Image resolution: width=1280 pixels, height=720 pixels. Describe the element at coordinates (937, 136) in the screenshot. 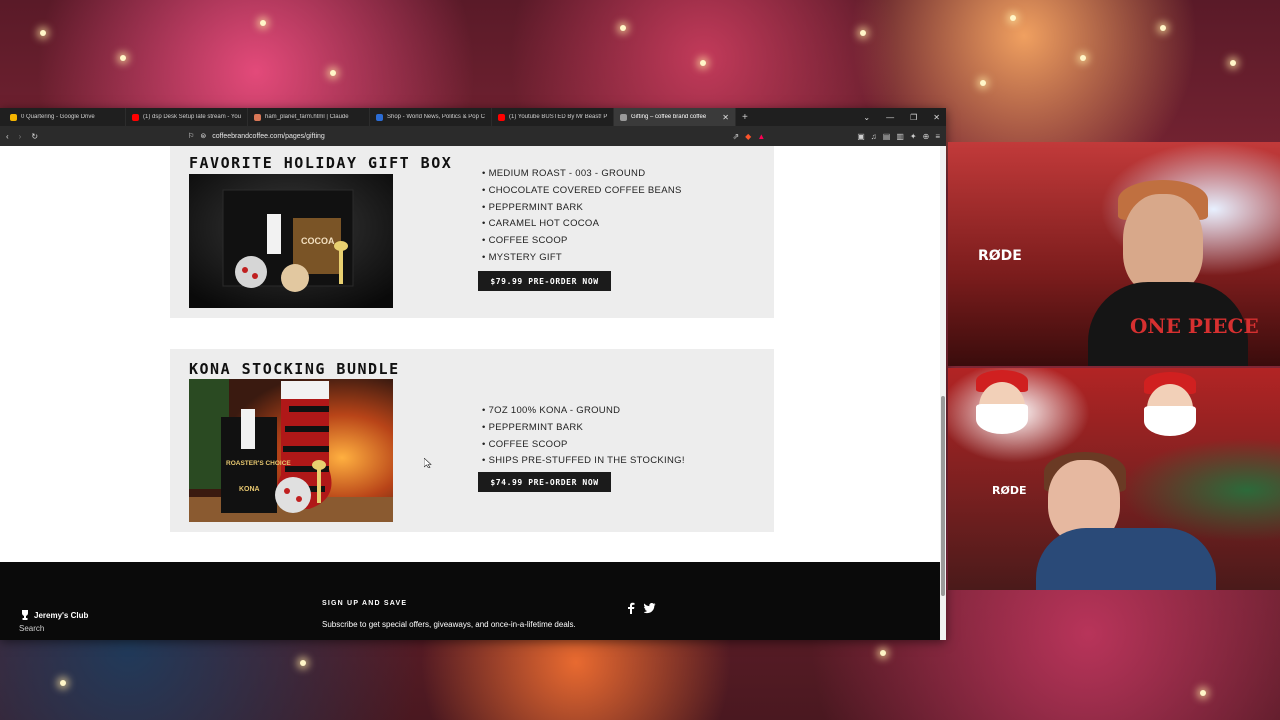

I see `menu-icon: ≡` at that location.